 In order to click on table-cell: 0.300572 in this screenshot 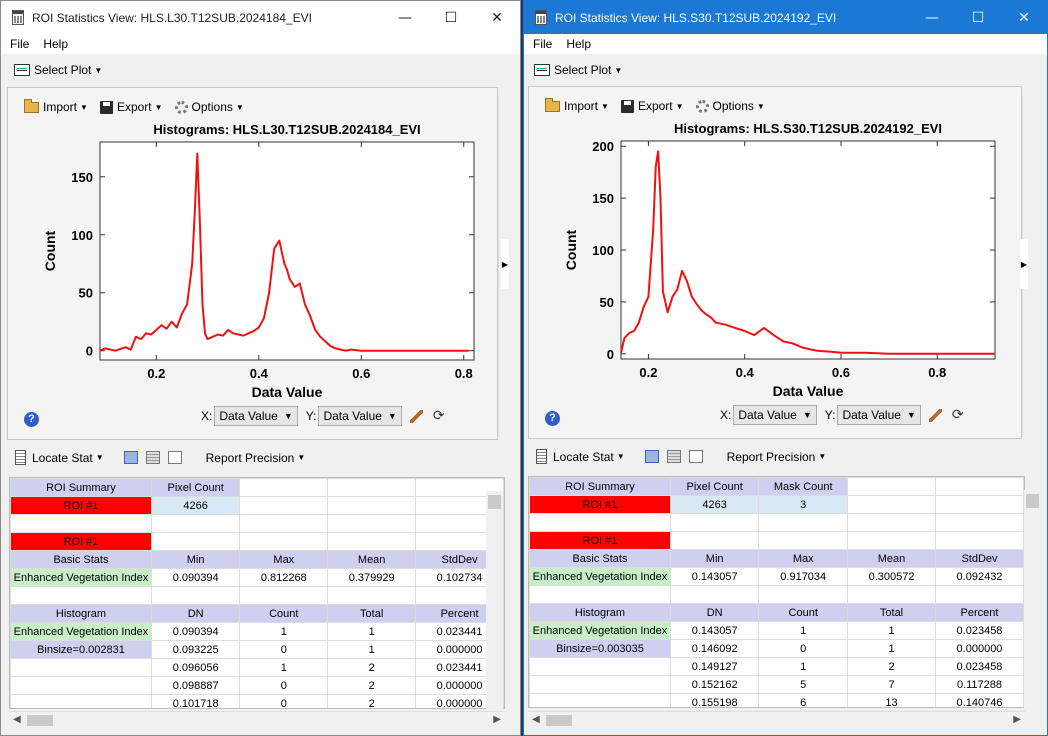, I will do `click(891, 576)`.